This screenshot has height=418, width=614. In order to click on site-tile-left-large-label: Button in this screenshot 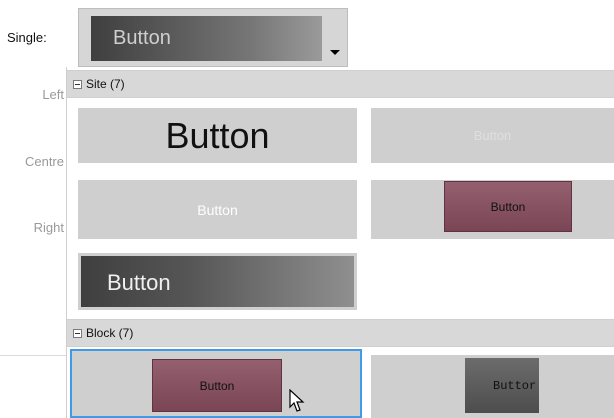, I will do `click(217, 135)`.